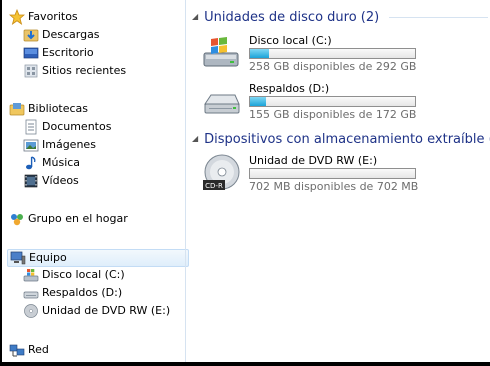 This screenshot has height=366, width=490. Describe the element at coordinates (245, 364) in the screenshot. I see `window-bottom-border` at that location.